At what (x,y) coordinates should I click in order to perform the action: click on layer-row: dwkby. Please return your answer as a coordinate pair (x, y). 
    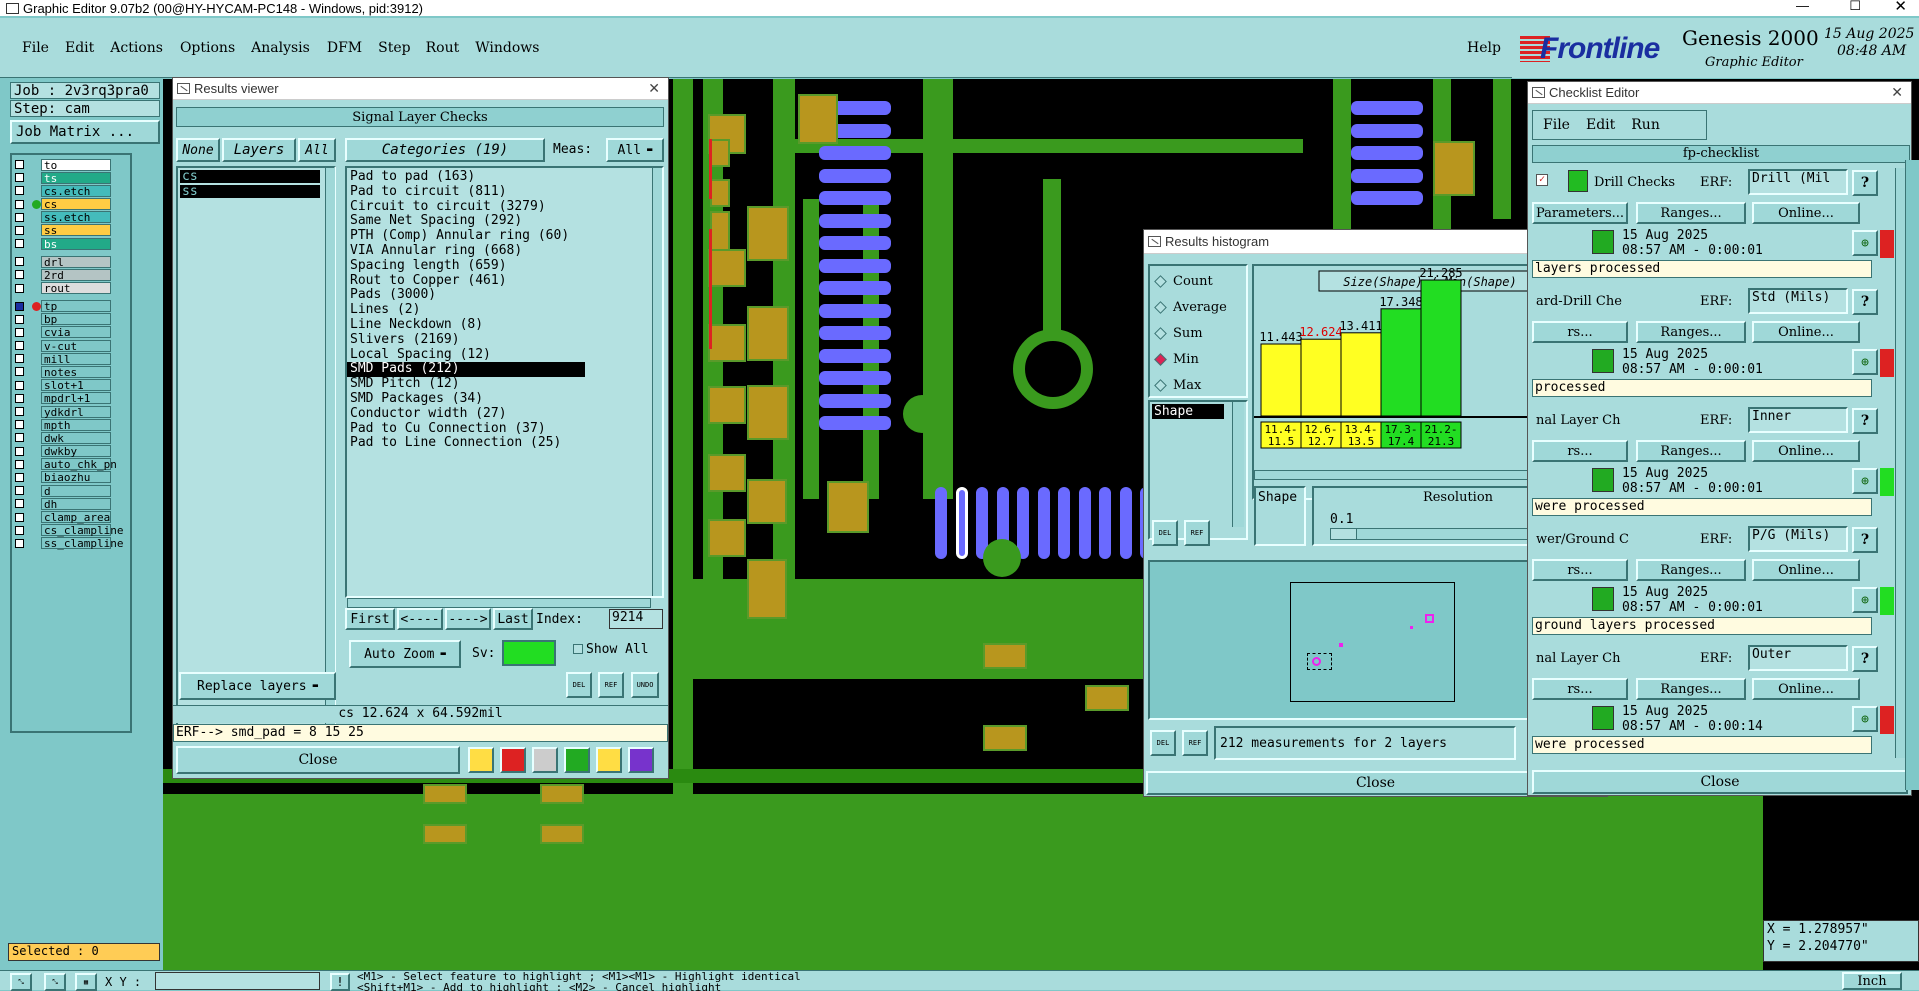
    Looking at the image, I should click on (71, 451).